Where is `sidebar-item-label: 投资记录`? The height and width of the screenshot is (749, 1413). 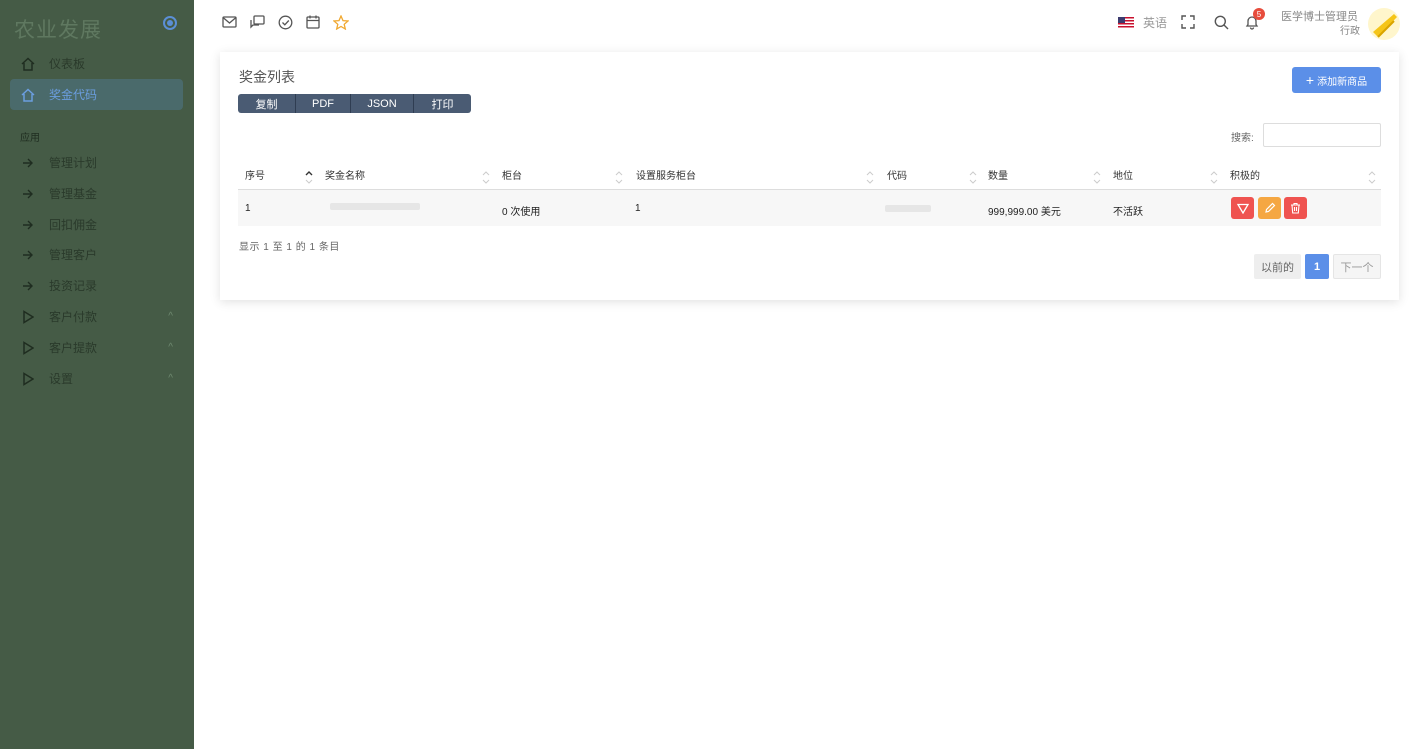
sidebar-item-label: 投资记录 is located at coordinates (73, 286).